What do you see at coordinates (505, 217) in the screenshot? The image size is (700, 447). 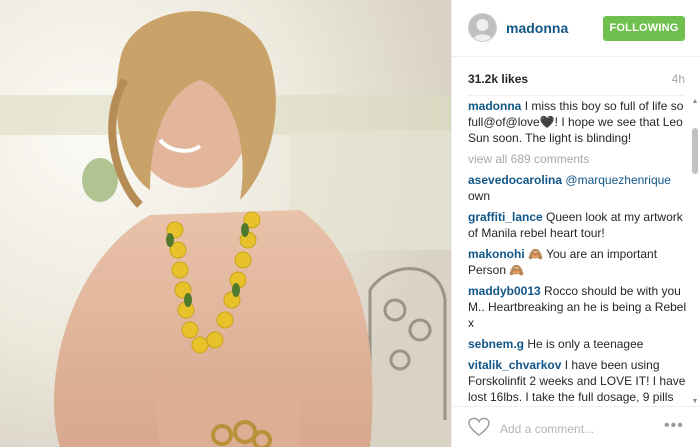 I see `comment-username: graffiti_lance` at bounding box center [505, 217].